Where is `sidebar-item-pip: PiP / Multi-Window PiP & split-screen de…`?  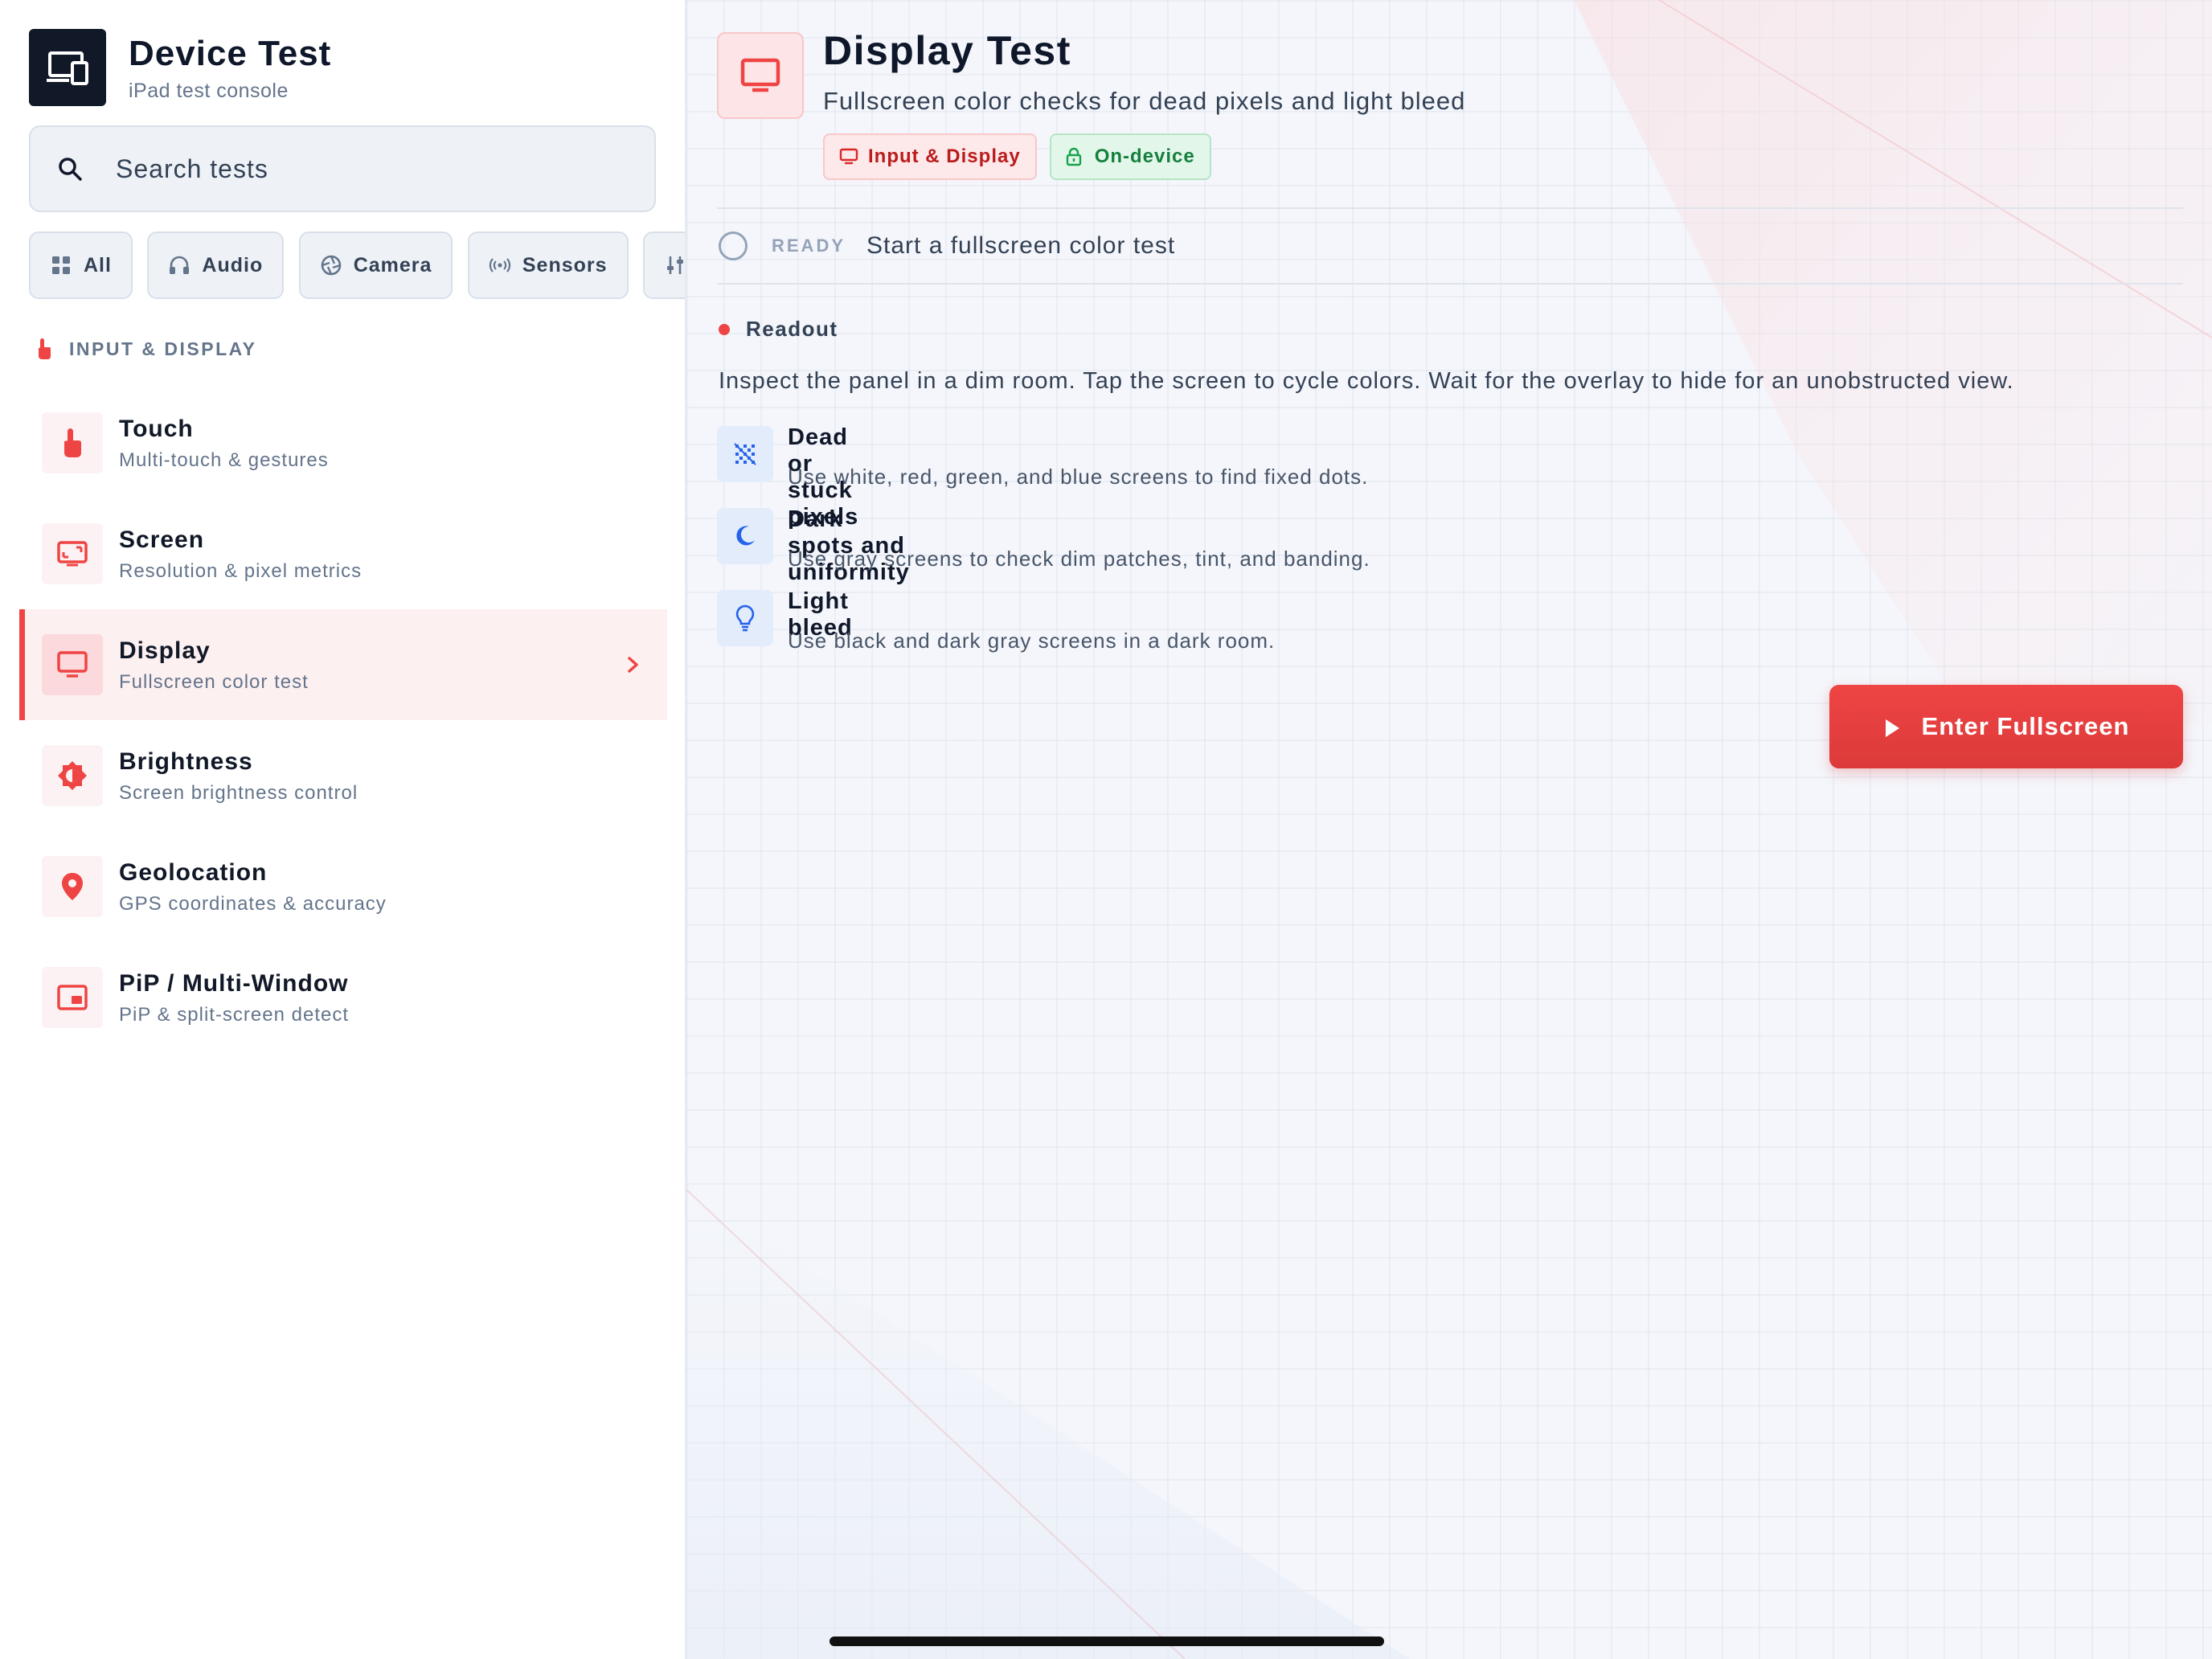
sidebar-item-pip: PiP / Multi-Window PiP & split-screen de… is located at coordinates (342, 997).